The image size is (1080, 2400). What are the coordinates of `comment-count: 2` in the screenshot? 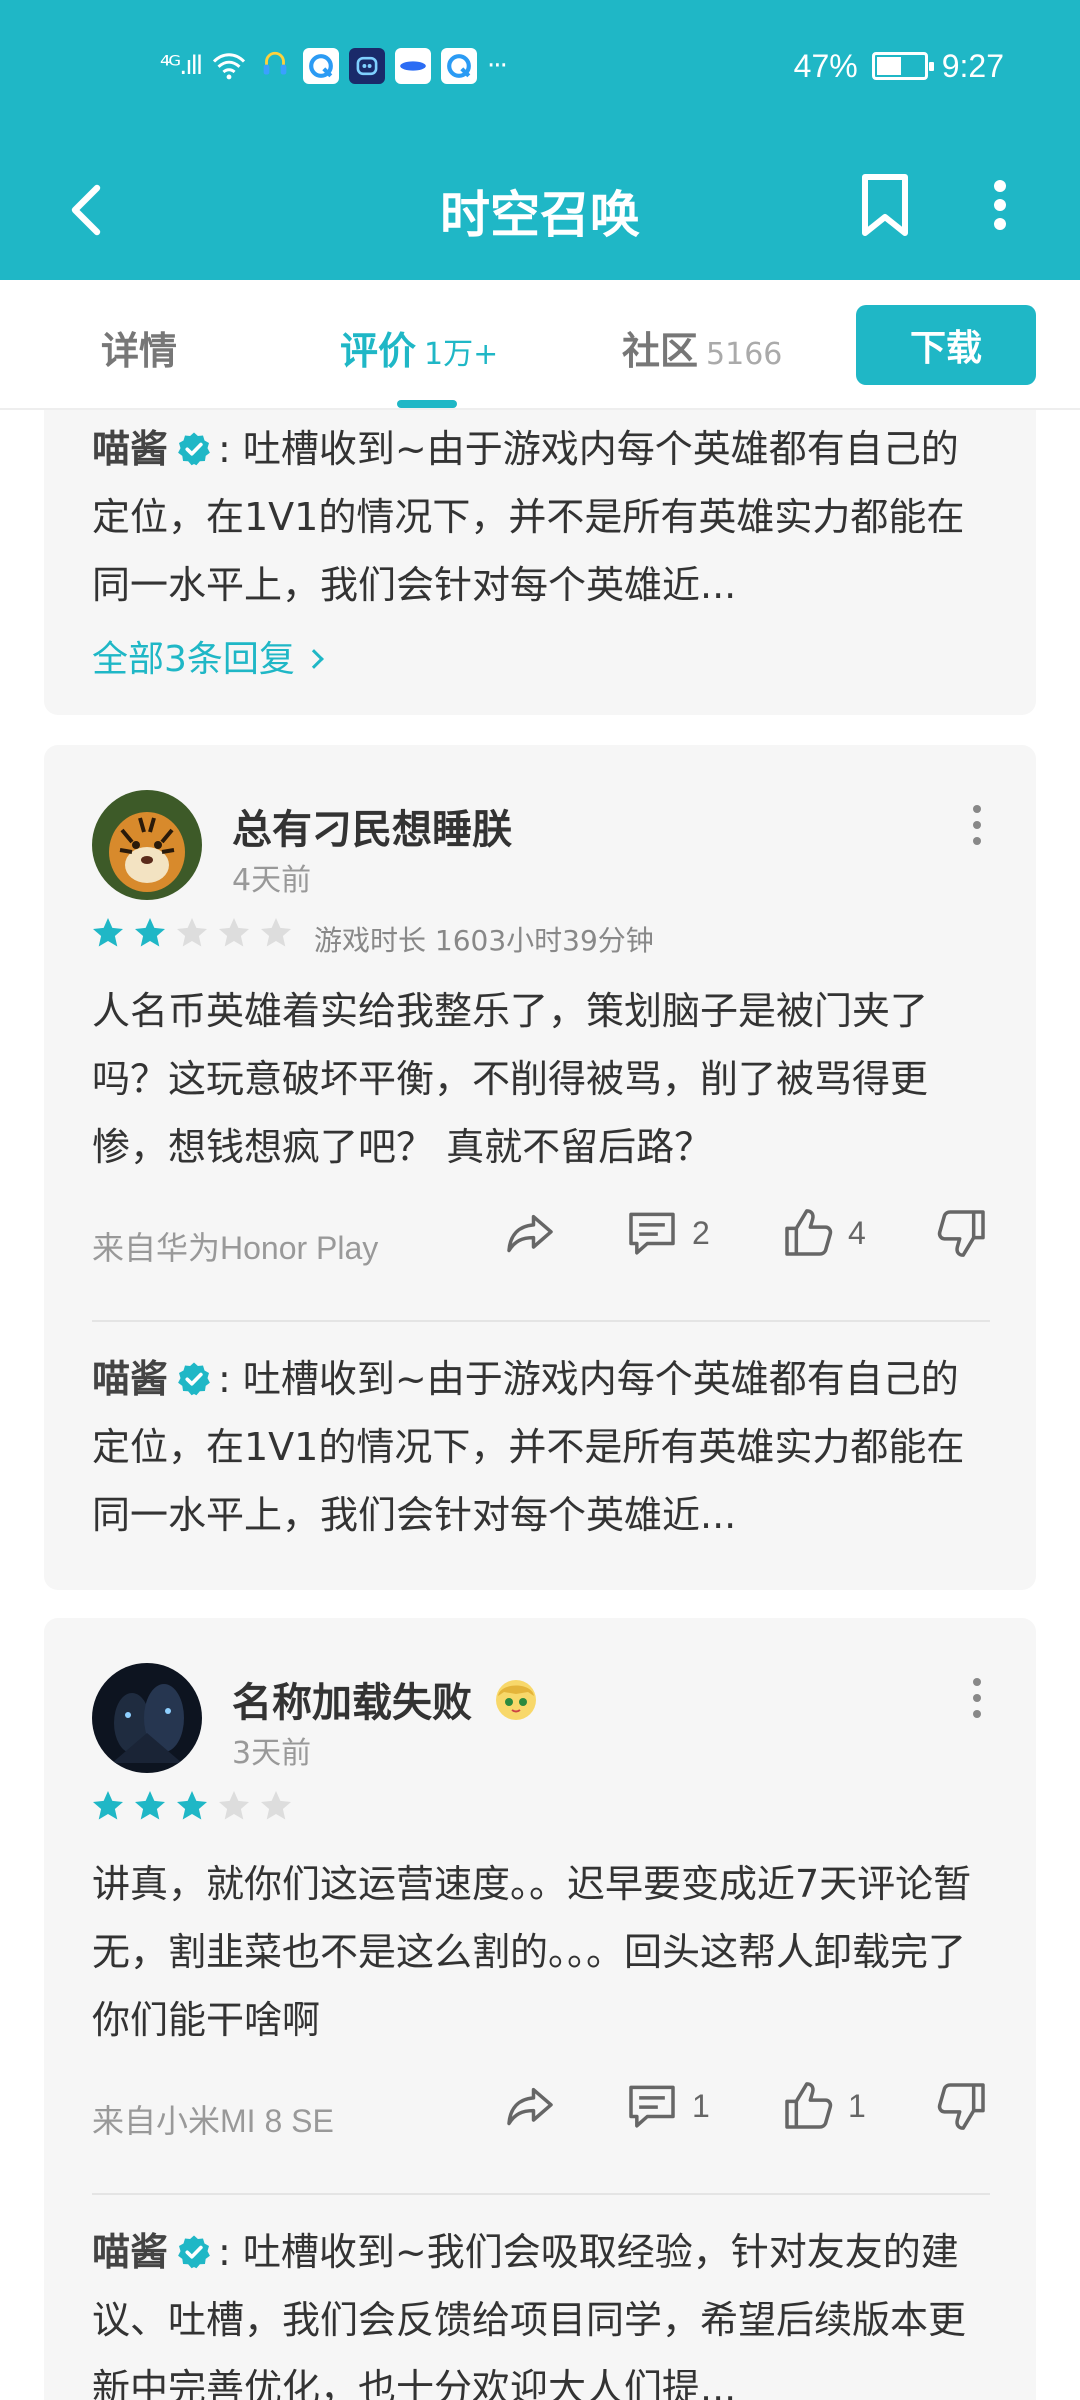 It's located at (701, 1232).